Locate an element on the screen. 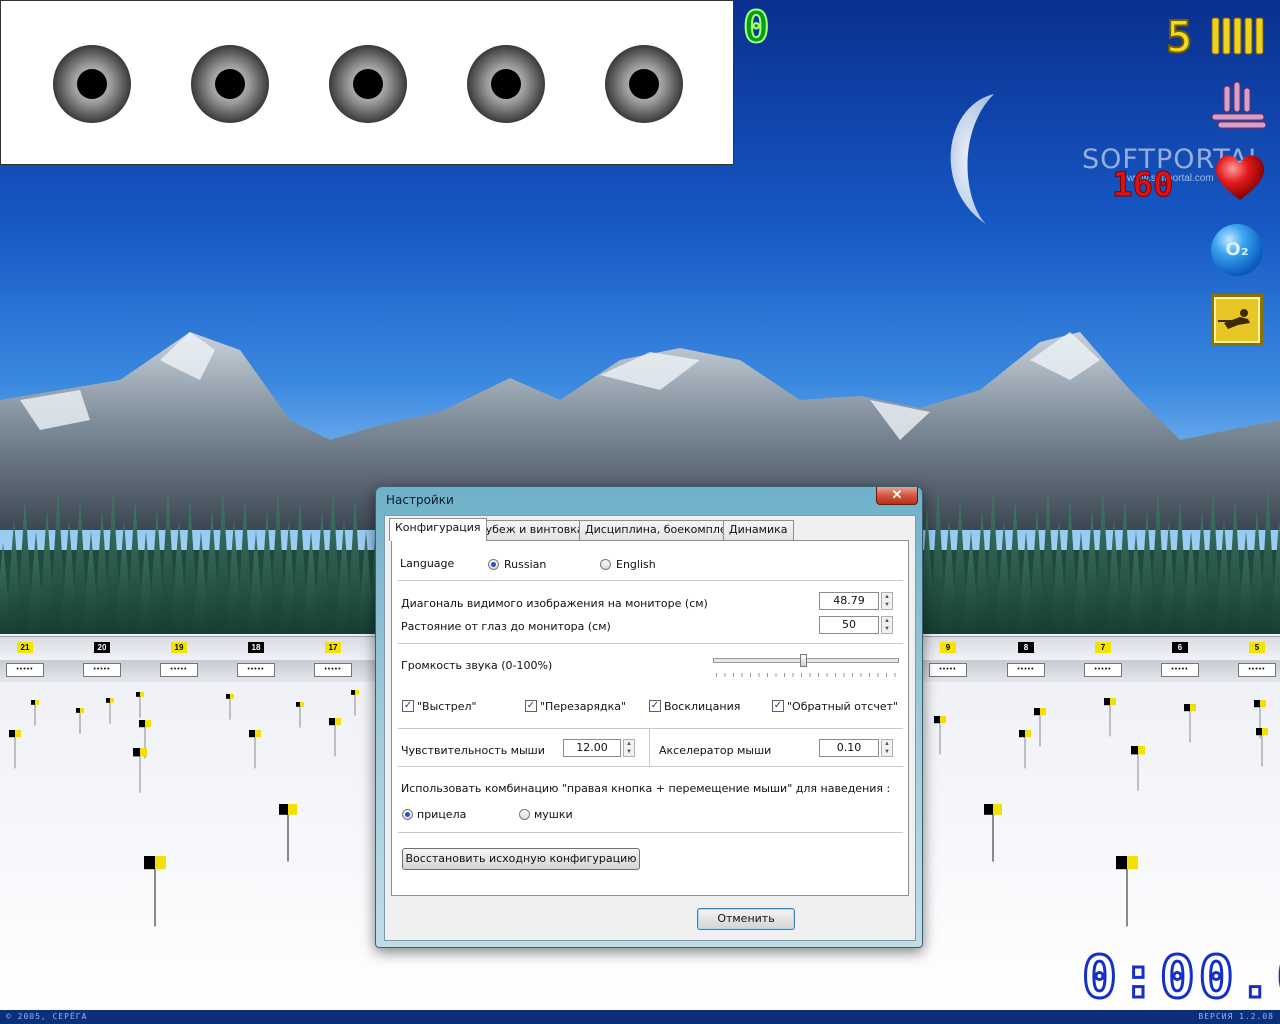 This screenshot has width=1280, height=1024. checkbox-exclamations-label: Восклицания is located at coordinates (702, 706).